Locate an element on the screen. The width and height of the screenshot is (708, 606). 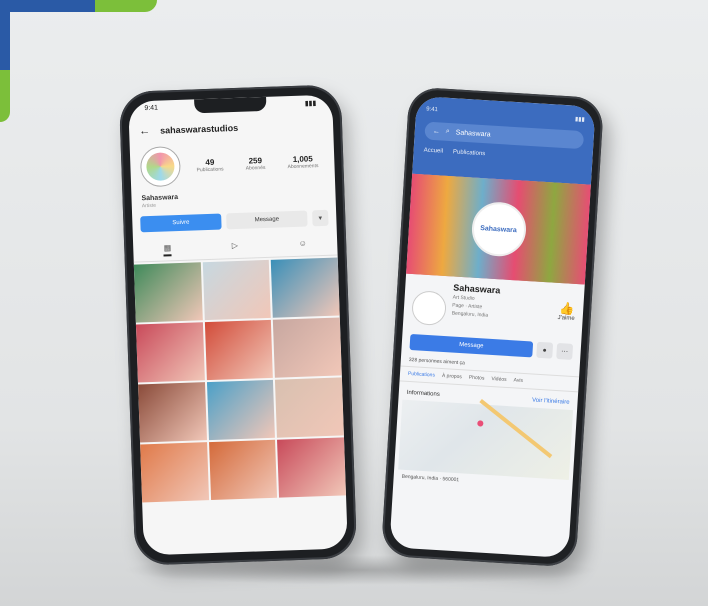
like-button: 👍 J'aime is located at coordinates (566, 317).